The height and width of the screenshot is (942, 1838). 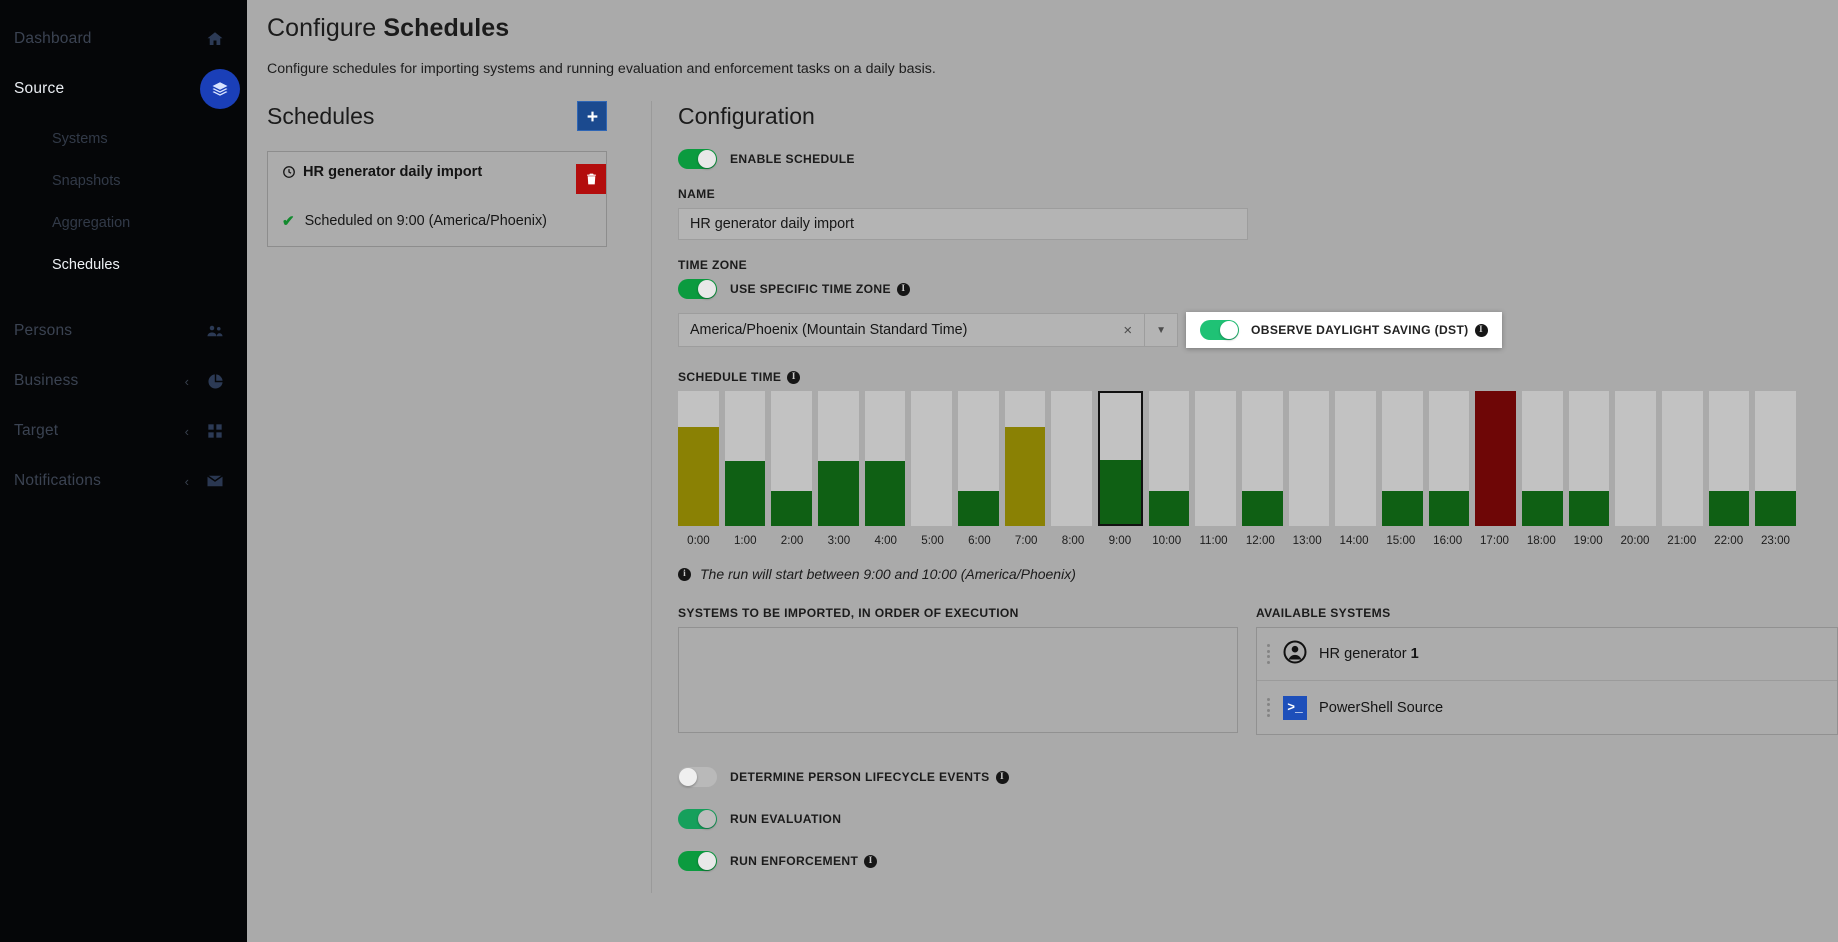 I want to click on observe-dst-toggle, so click(x=1219, y=330).